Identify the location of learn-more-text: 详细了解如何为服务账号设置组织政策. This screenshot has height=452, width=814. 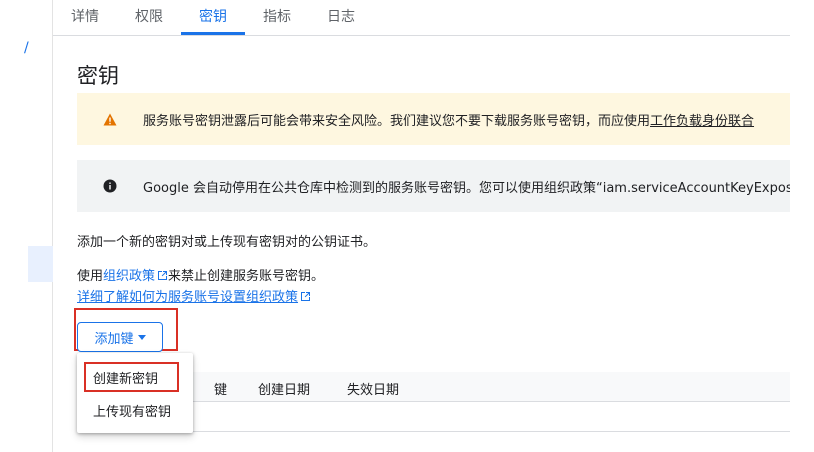
(188, 297).